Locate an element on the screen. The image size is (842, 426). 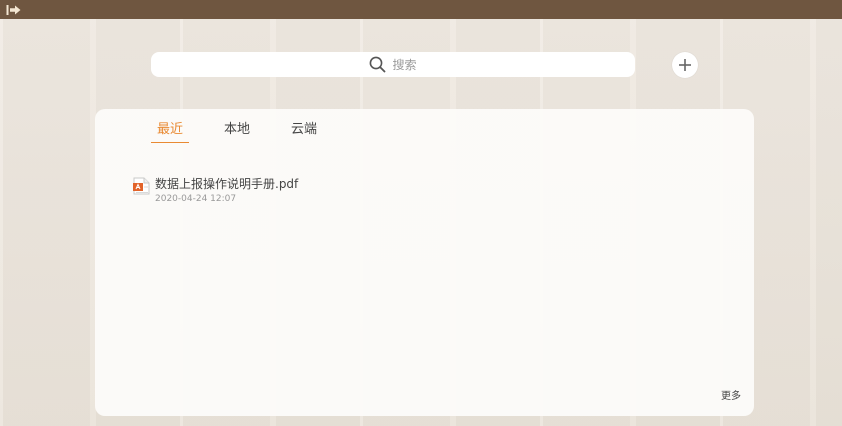
add-button is located at coordinates (685, 65).